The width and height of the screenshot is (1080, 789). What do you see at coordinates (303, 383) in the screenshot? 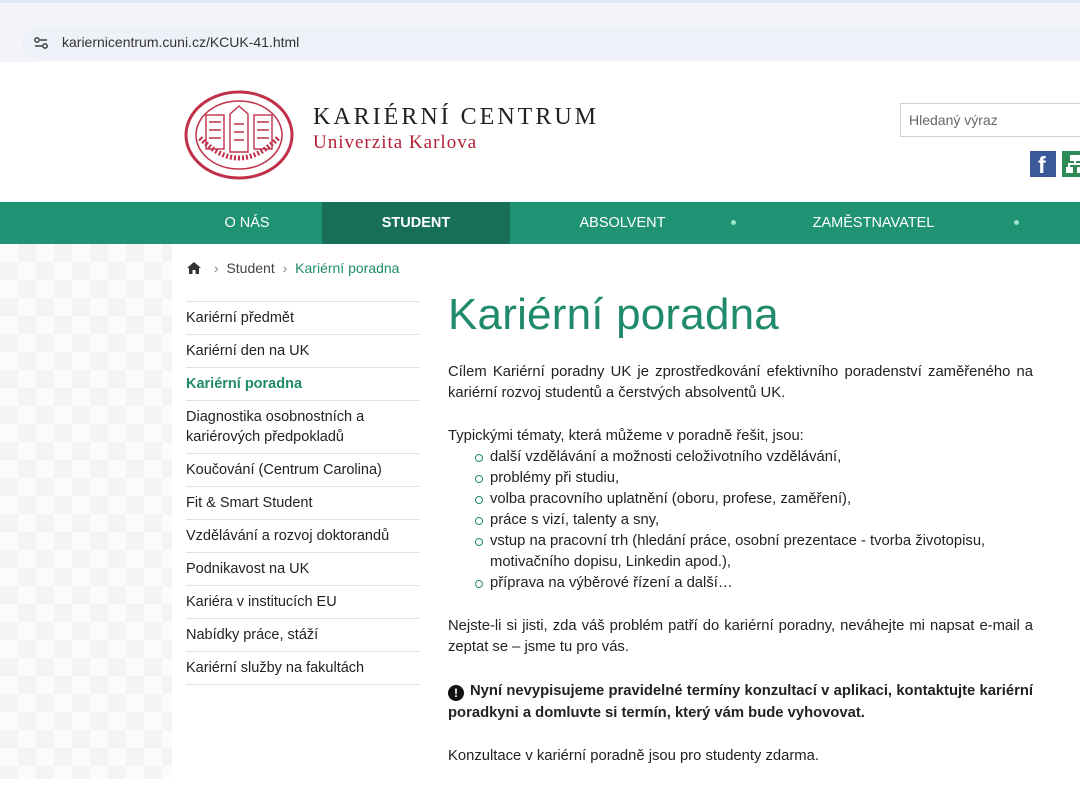
I see `sidebar-item-karierni-poradna: Kariérní poradna` at bounding box center [303, 383].